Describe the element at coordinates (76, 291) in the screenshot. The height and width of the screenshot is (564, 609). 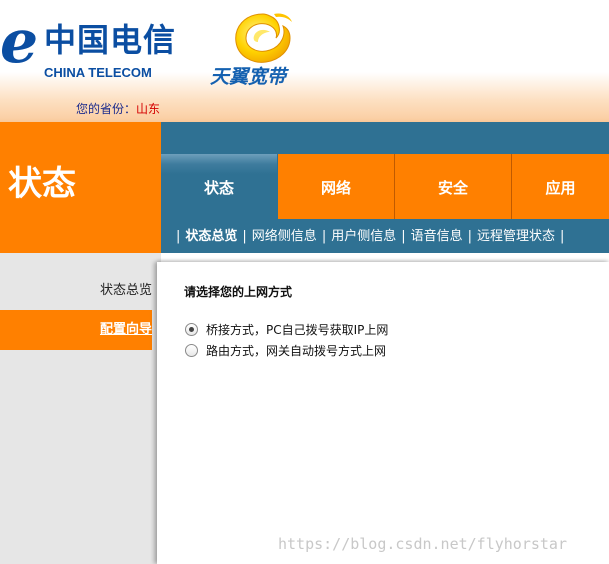
I see `sidebar-item-status-overview: 状态总览` at that location.